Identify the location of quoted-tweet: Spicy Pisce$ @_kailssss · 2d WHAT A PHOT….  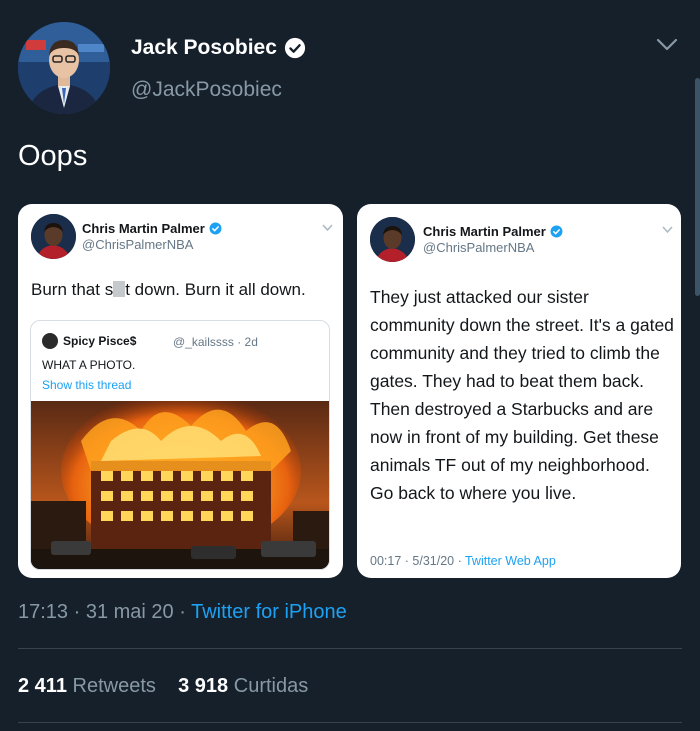
(180, 445).